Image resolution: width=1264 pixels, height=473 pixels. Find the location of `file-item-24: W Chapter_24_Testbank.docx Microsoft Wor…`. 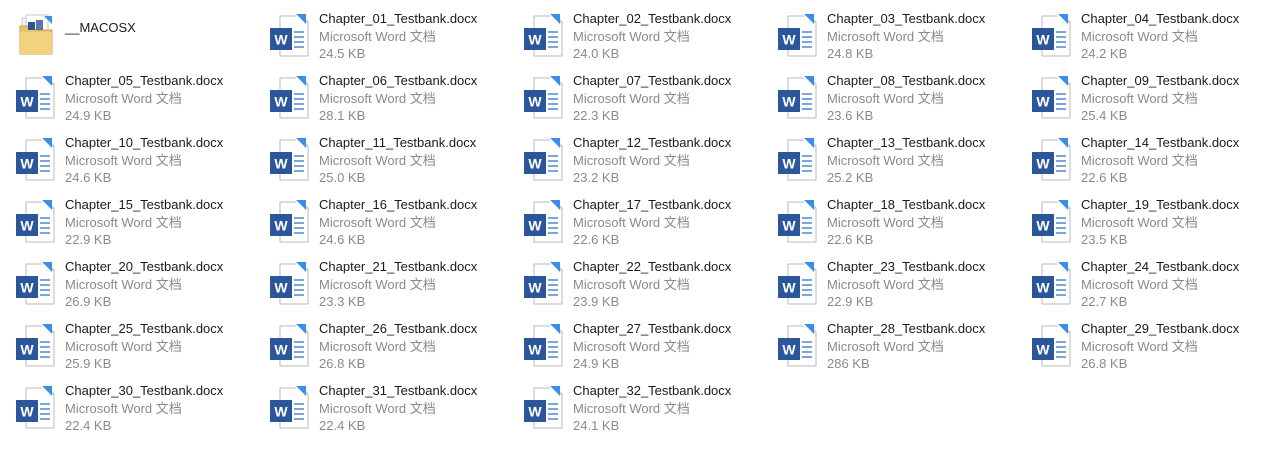

file-item-24: W Chapter_24_Testbank.docx Microsoft Wor… is located at coordinates (1146, 287).